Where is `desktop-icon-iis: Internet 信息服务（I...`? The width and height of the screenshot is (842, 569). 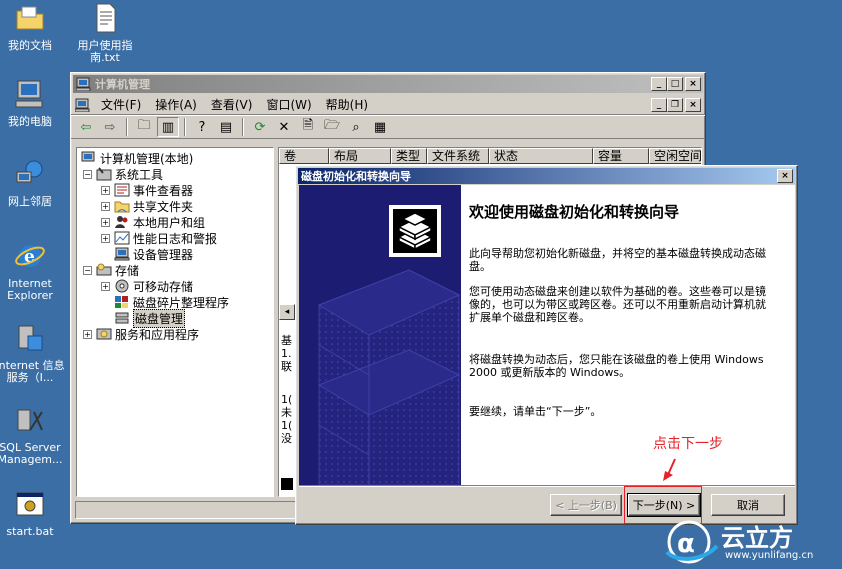 desktop-icon-iis: Internet 信息服务（I... is located at coordinates (32, 353).